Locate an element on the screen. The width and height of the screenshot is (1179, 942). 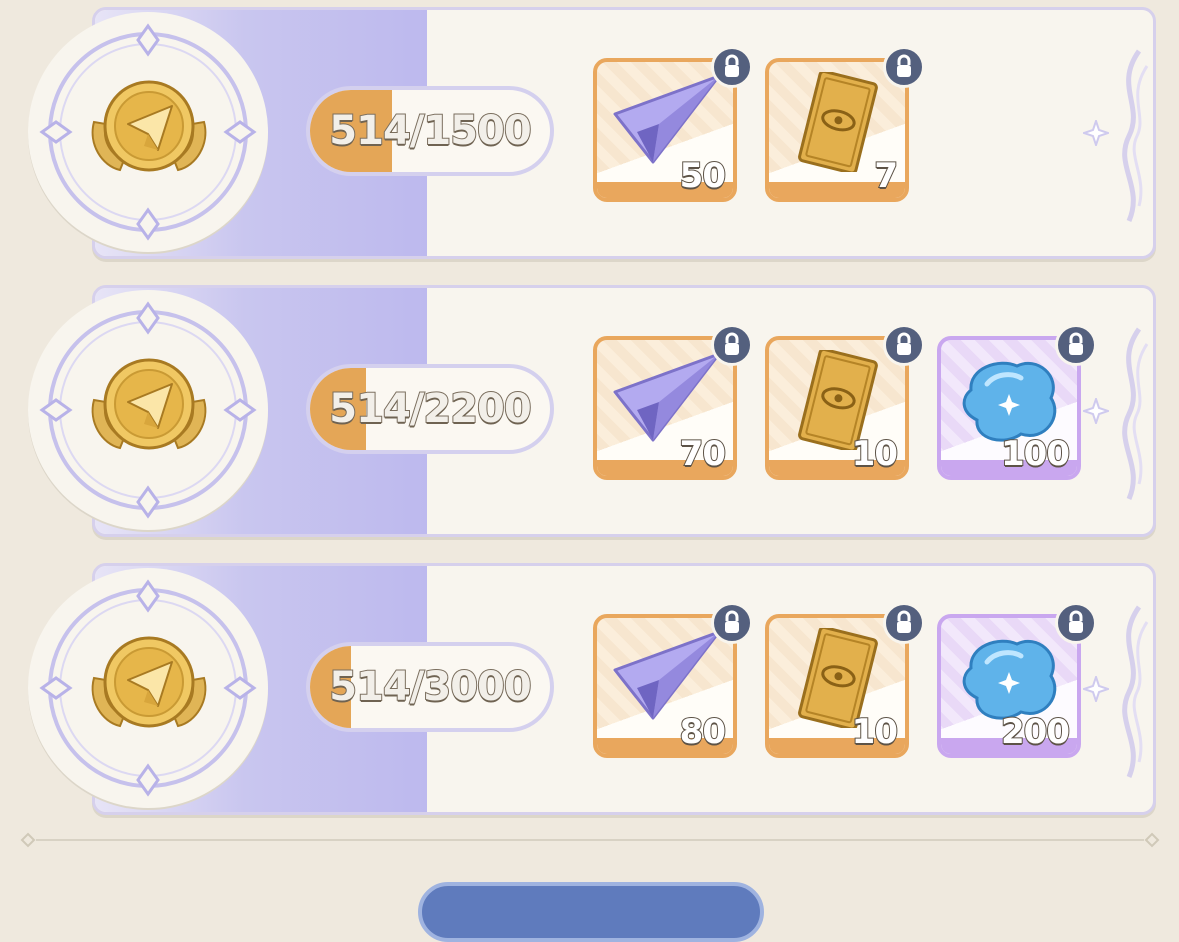
reward-quantity: 200 is located at coordinates (1035, 732).